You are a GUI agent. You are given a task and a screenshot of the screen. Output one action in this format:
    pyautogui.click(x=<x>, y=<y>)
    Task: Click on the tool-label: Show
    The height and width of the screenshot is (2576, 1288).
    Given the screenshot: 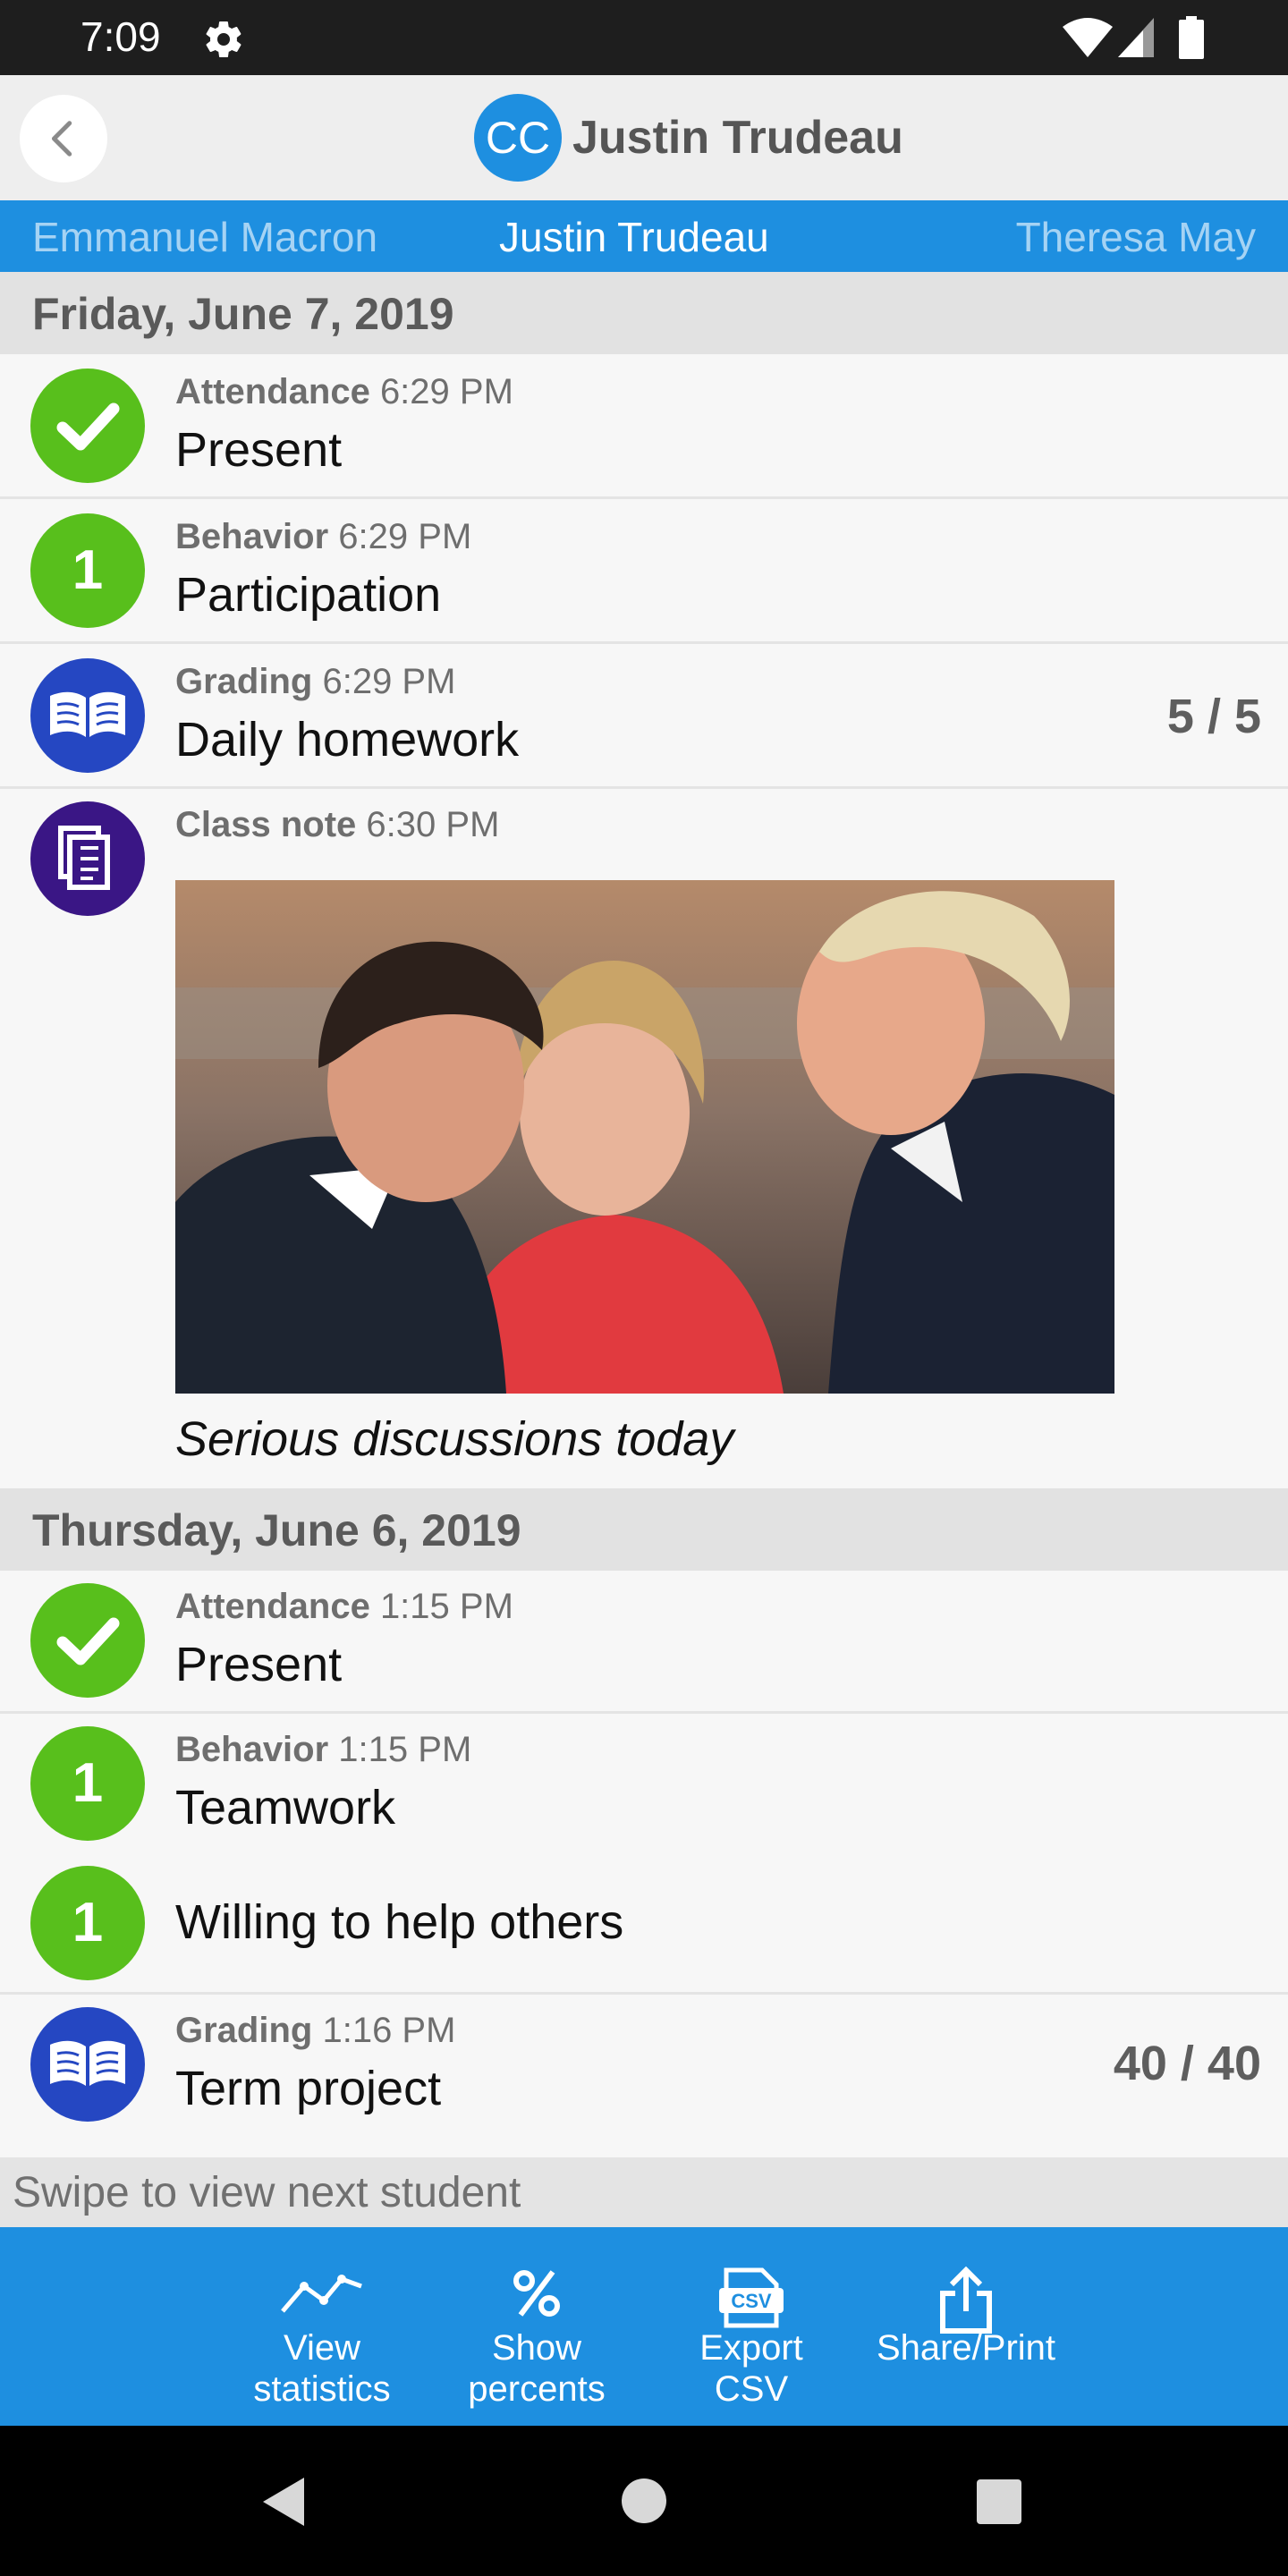 What is the action you would take?
    pyautogui.click(x=536, y=2348)
    